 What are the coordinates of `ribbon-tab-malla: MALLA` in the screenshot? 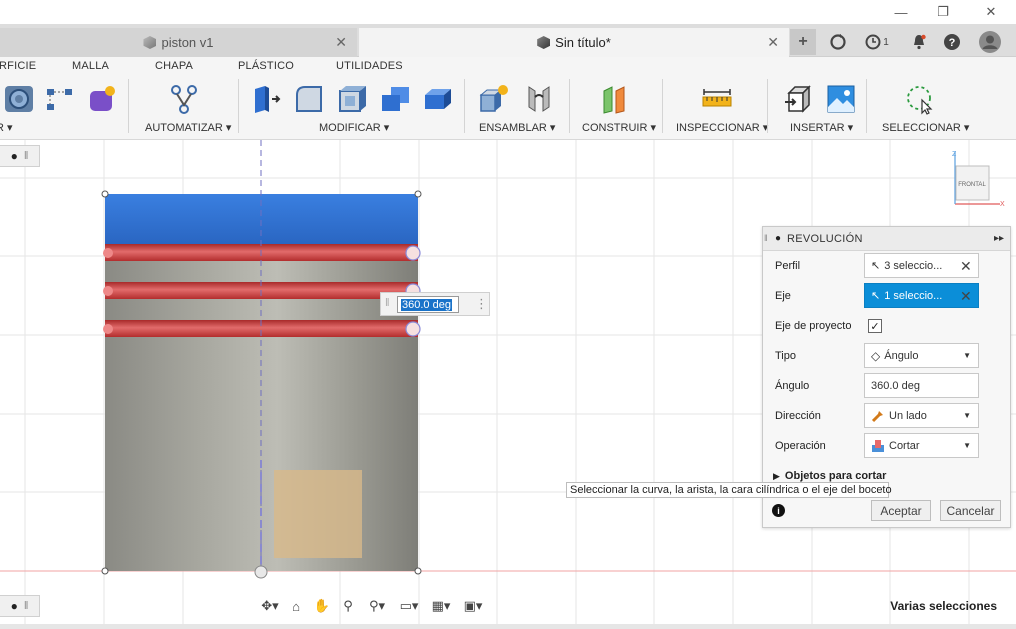 It's located at (90, 66).